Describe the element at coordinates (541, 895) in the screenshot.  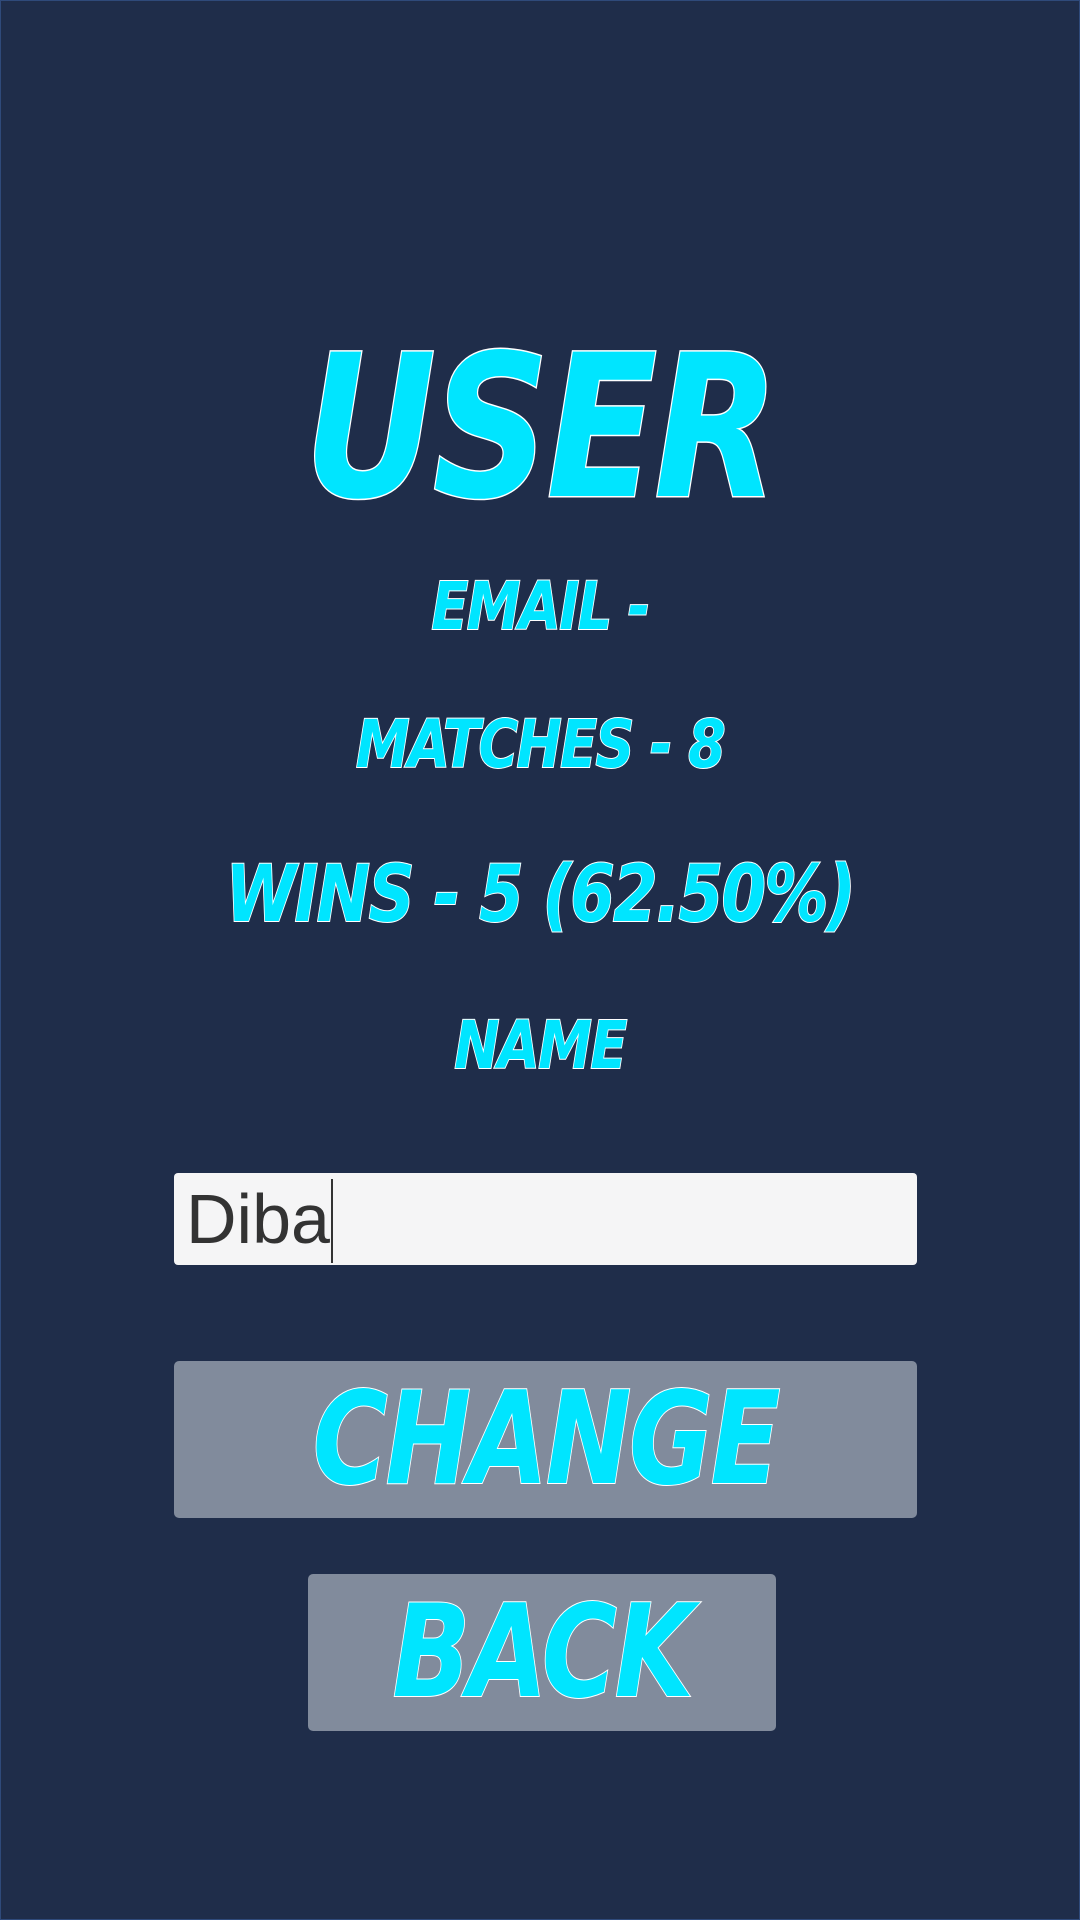
I see `wins-stat: Wins - 5 (62.50%)` at that location.